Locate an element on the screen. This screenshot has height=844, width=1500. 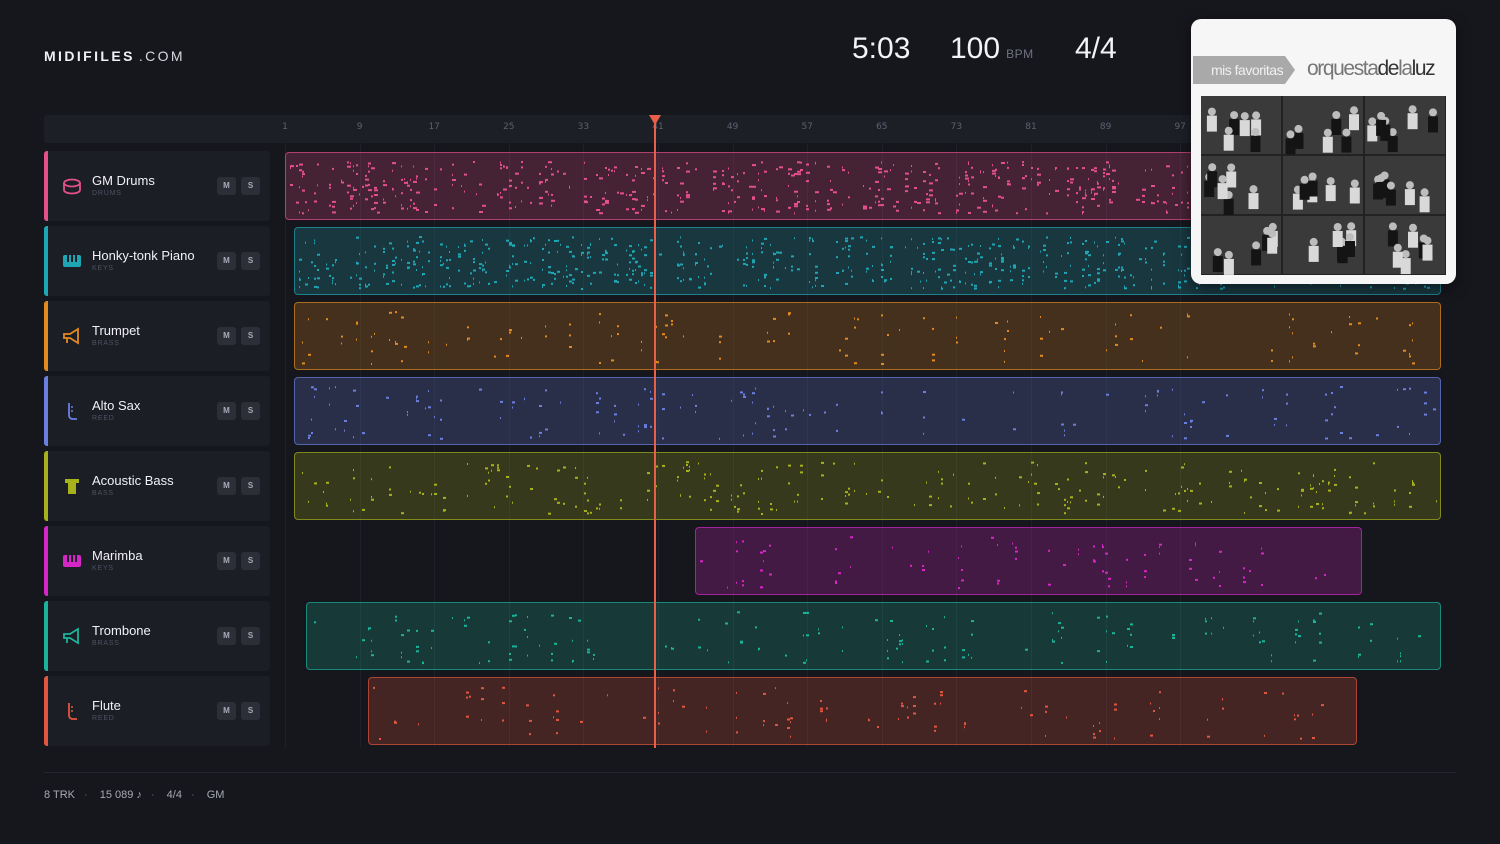
track-name: Acoustic Bass is located at coordinates (133, 480).